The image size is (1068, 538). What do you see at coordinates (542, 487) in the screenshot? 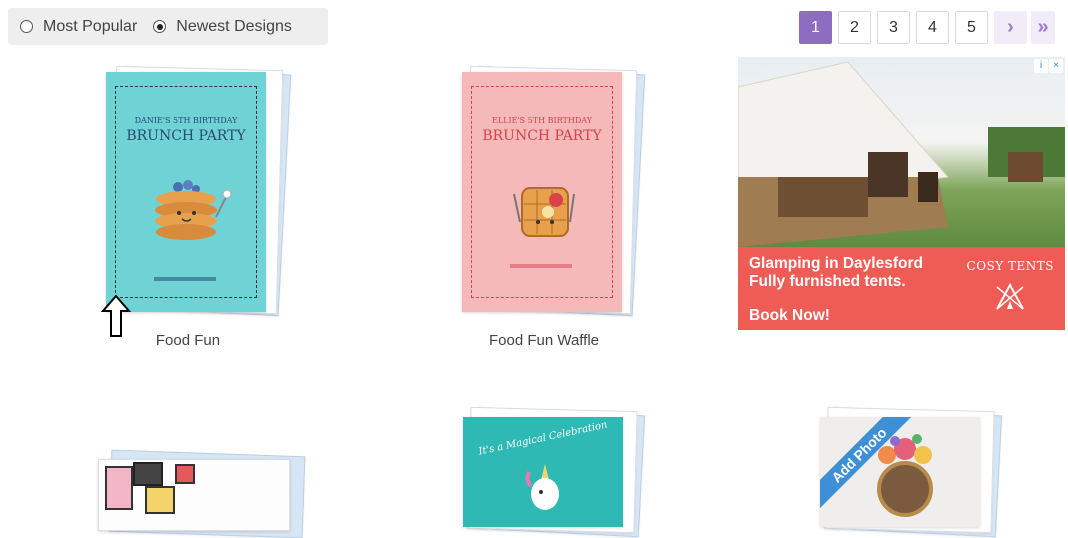
I see `unicorn-icon` at bounding box center [542, 487].